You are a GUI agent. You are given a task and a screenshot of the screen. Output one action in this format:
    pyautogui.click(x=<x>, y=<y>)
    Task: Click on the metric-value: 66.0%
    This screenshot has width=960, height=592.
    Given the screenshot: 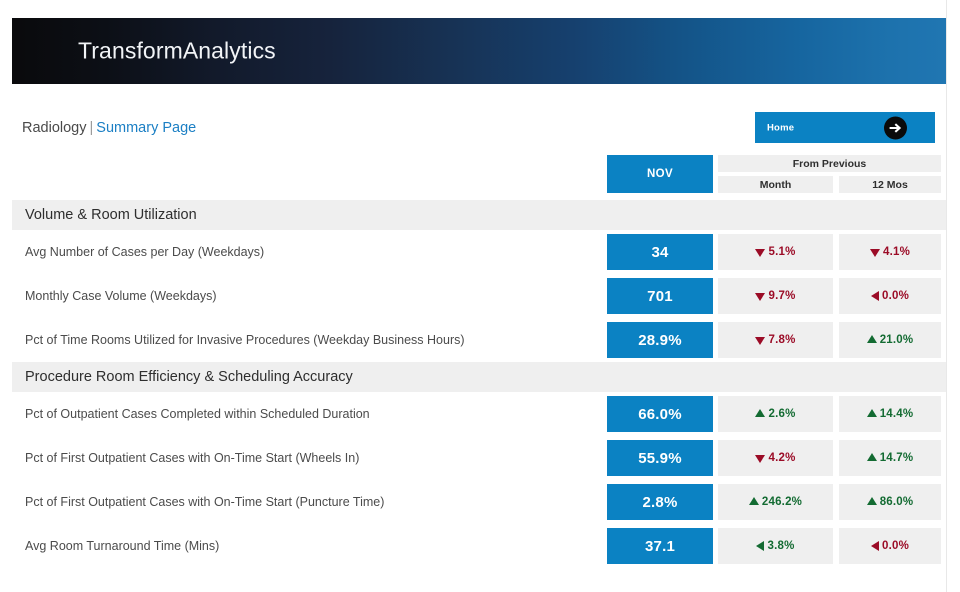 What is the action you would take?
    pyautogui.click(x=660, y=414)
    